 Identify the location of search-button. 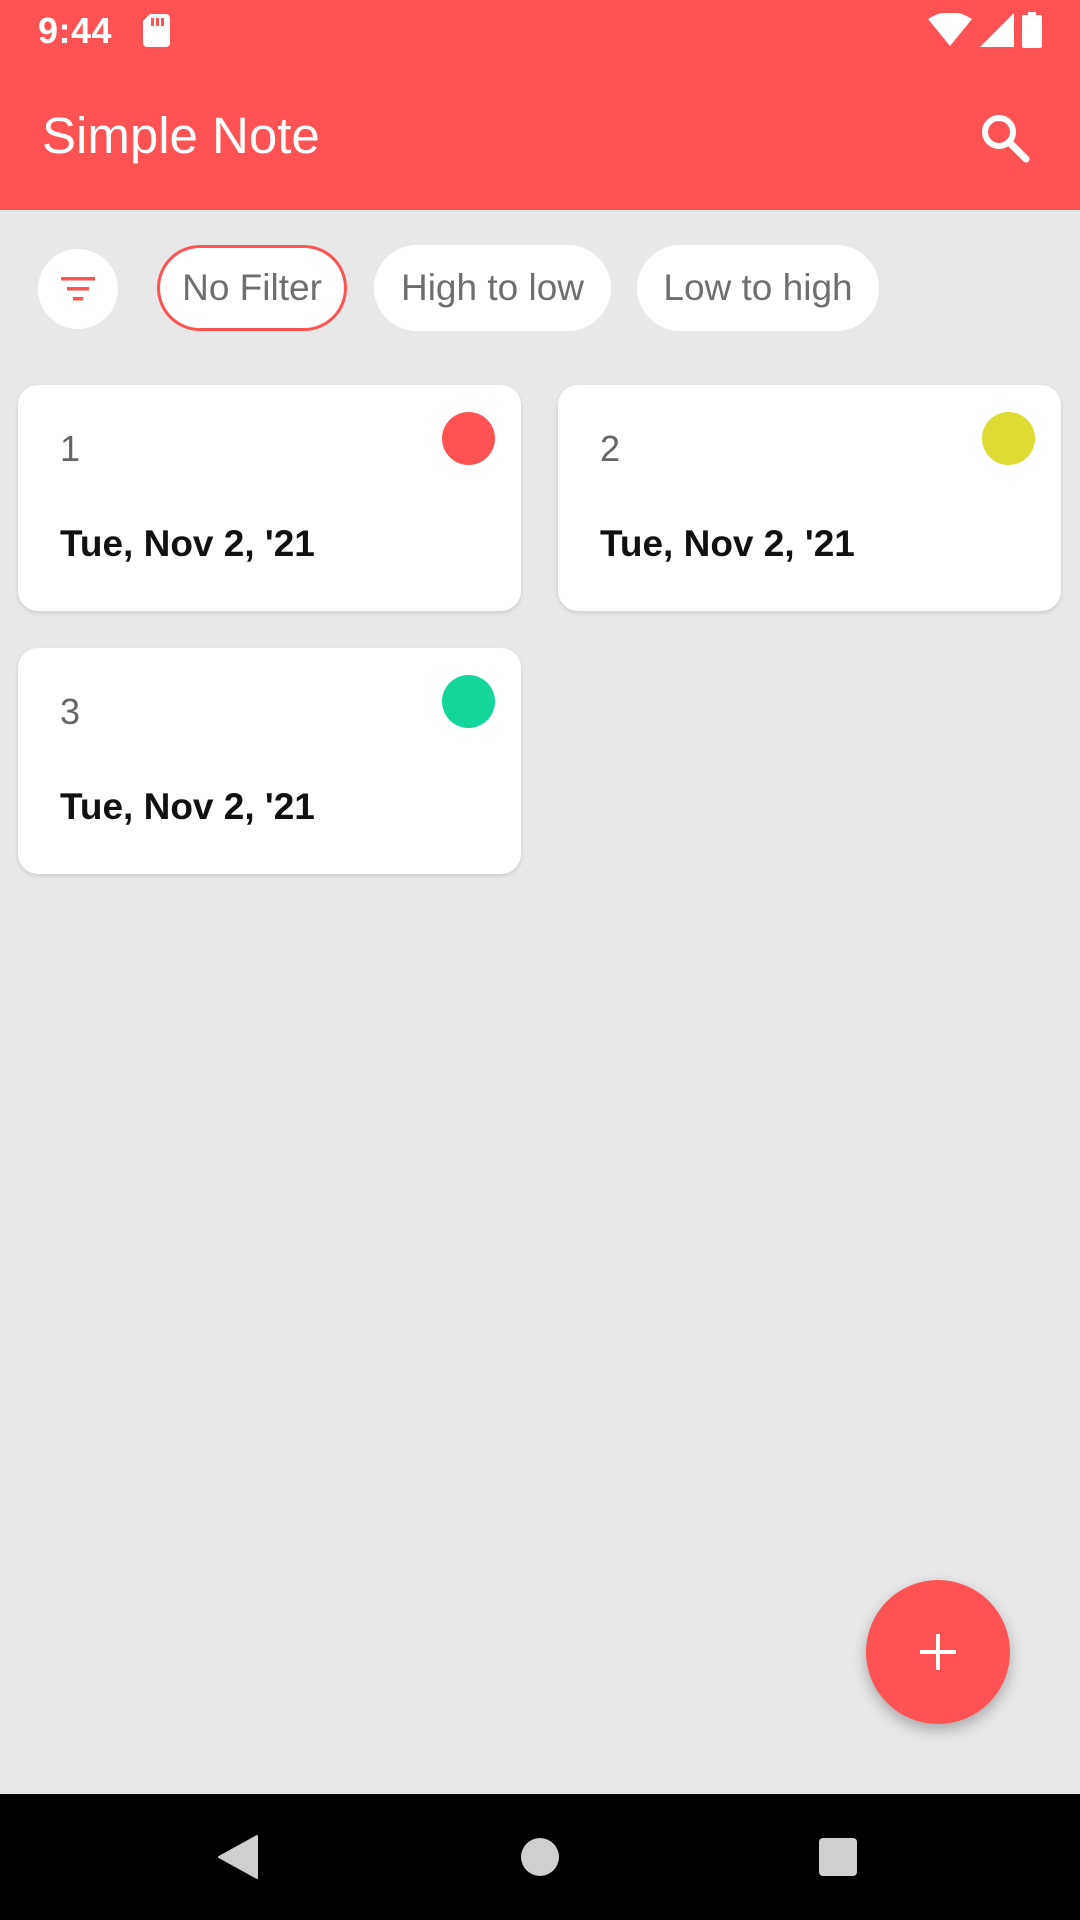
(1005, 138).